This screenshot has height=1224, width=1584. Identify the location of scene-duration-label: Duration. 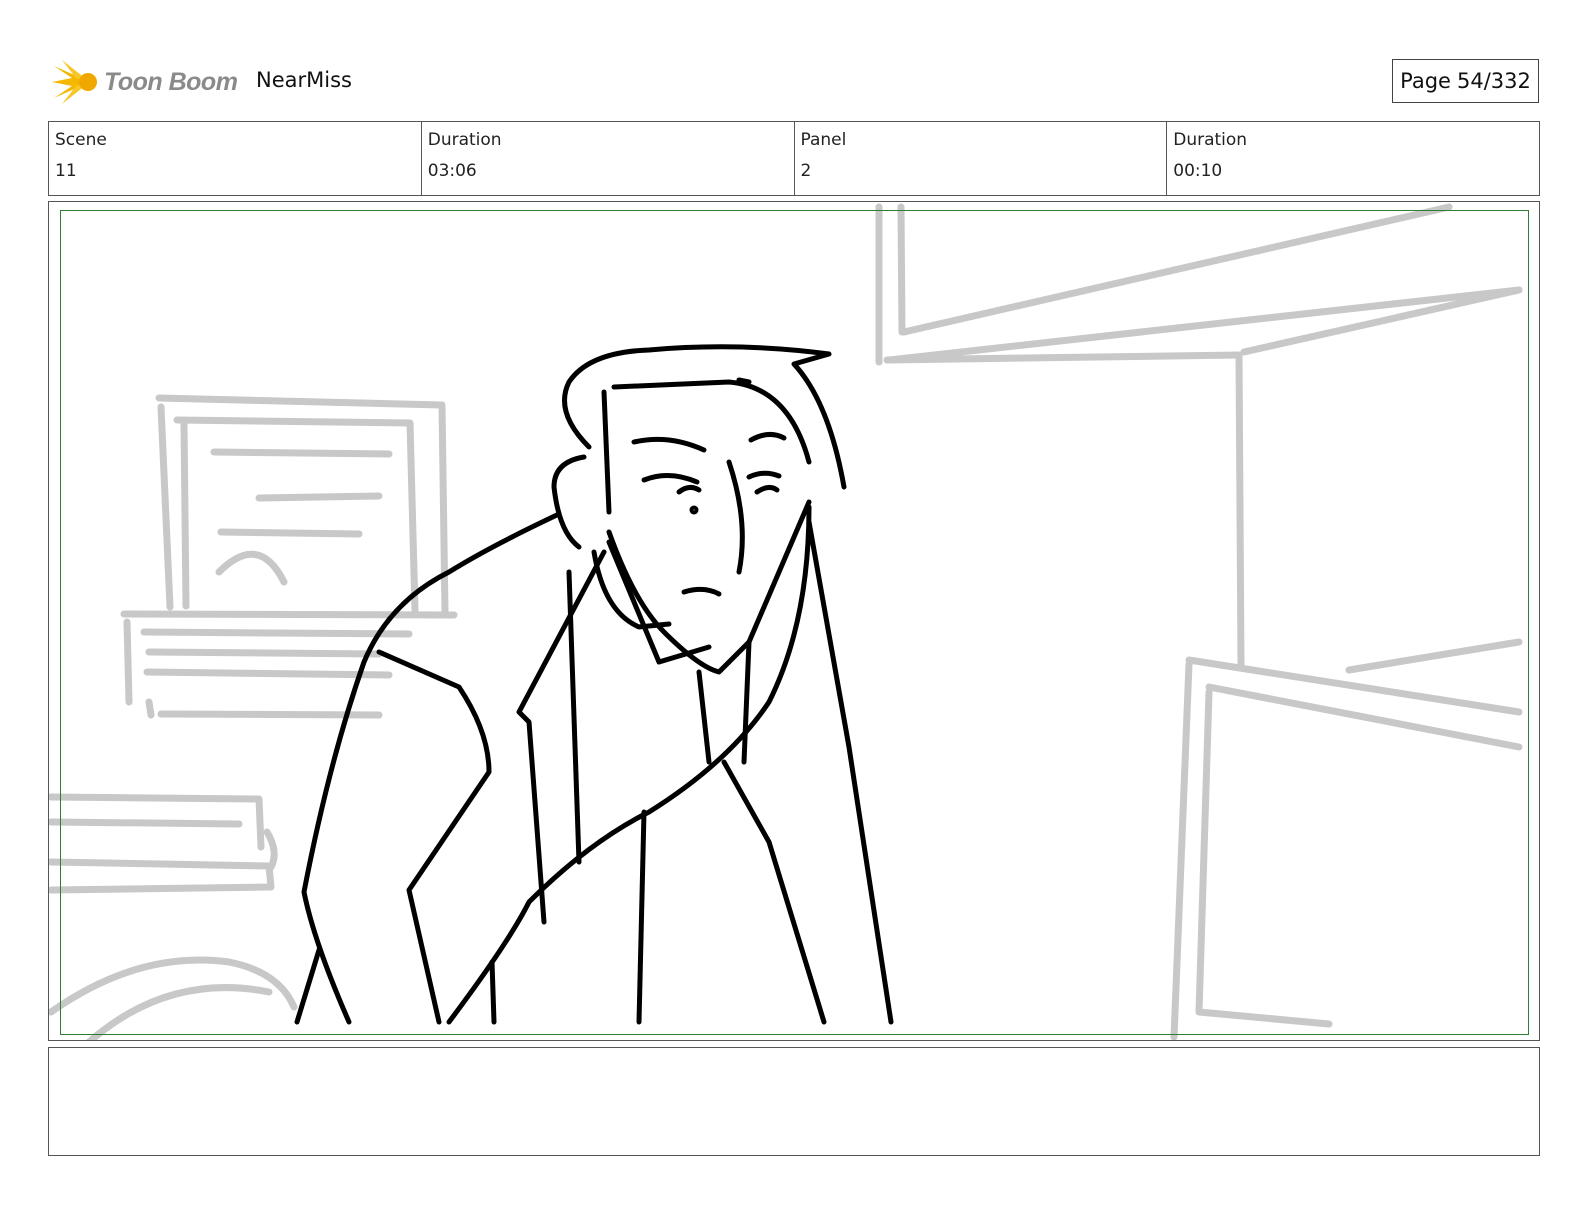
(464, 140).